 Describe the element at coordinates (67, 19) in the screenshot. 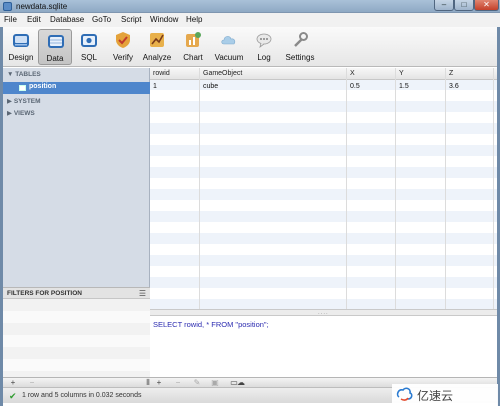

I see `menu-database: Database` at that location.